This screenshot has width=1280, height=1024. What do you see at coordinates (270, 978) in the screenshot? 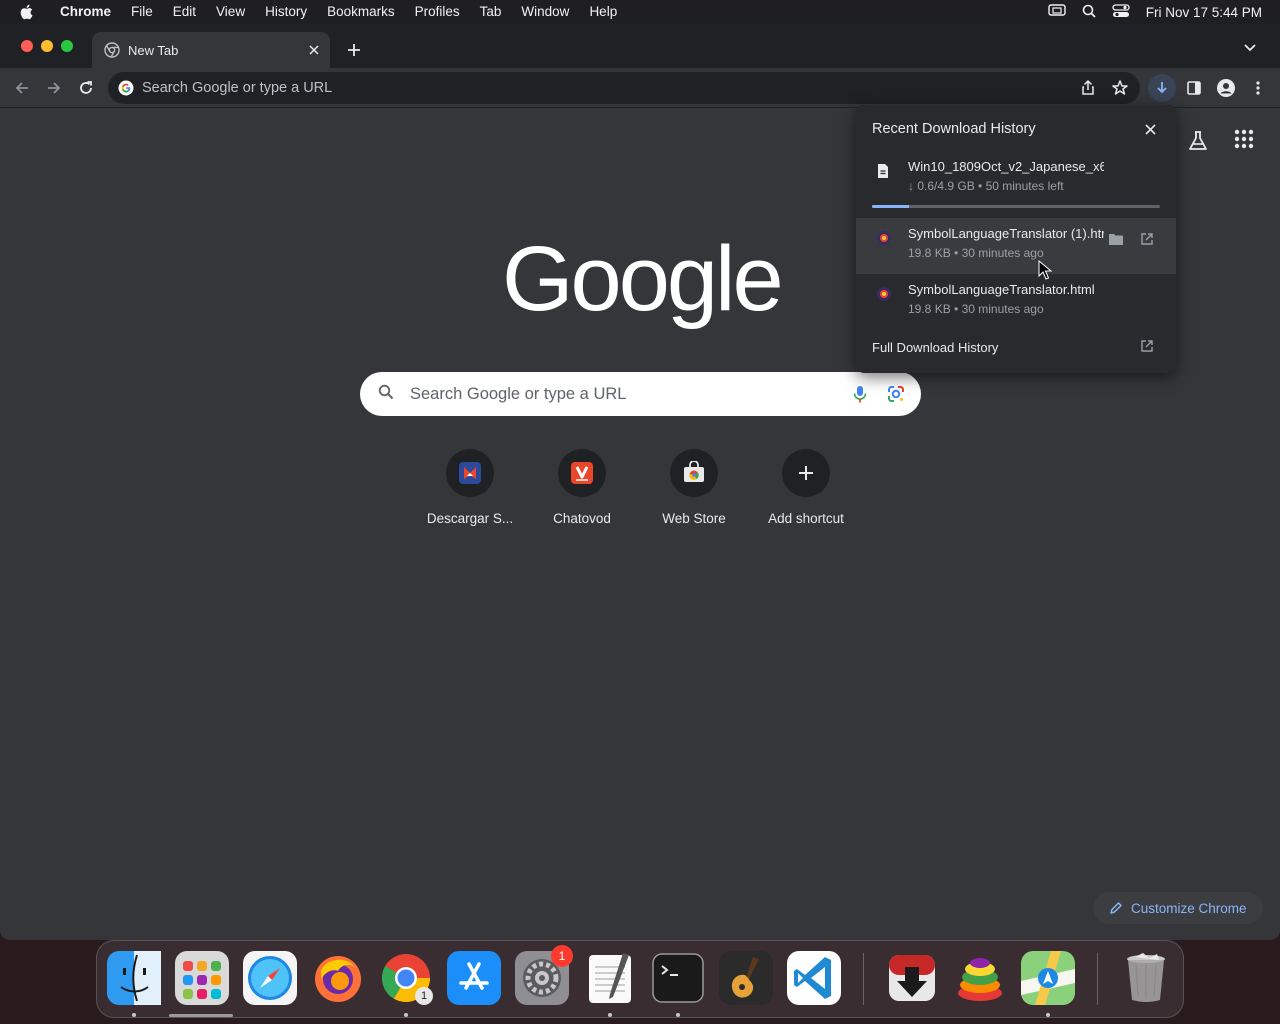
I see `safari-icon` at bounding box center [270, 978].